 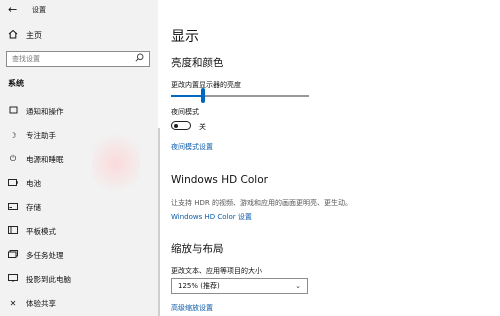 I want to click on hdr-description: 让支持 HDR 的视频、游戏和应用的画面更明亮、更生动。, so click(x=261, y=203).